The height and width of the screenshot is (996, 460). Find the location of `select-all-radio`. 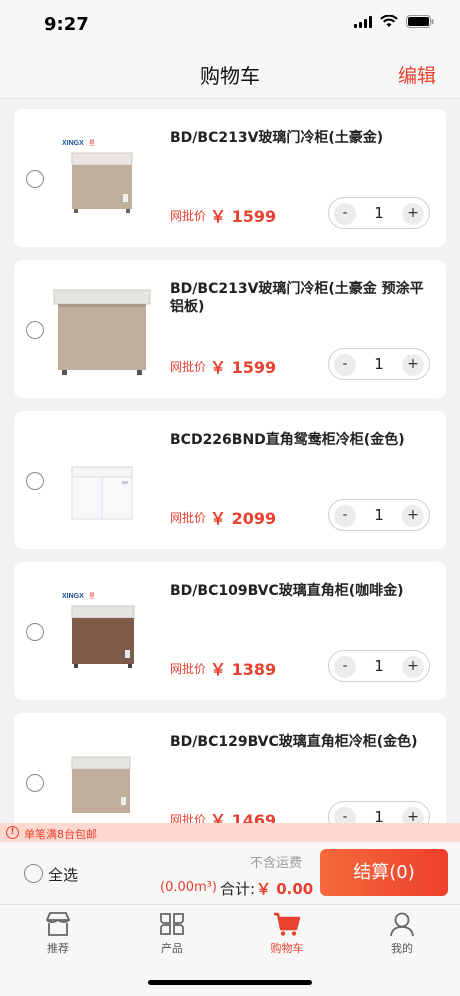

select-all-radio is located at coordinates (33, 873).